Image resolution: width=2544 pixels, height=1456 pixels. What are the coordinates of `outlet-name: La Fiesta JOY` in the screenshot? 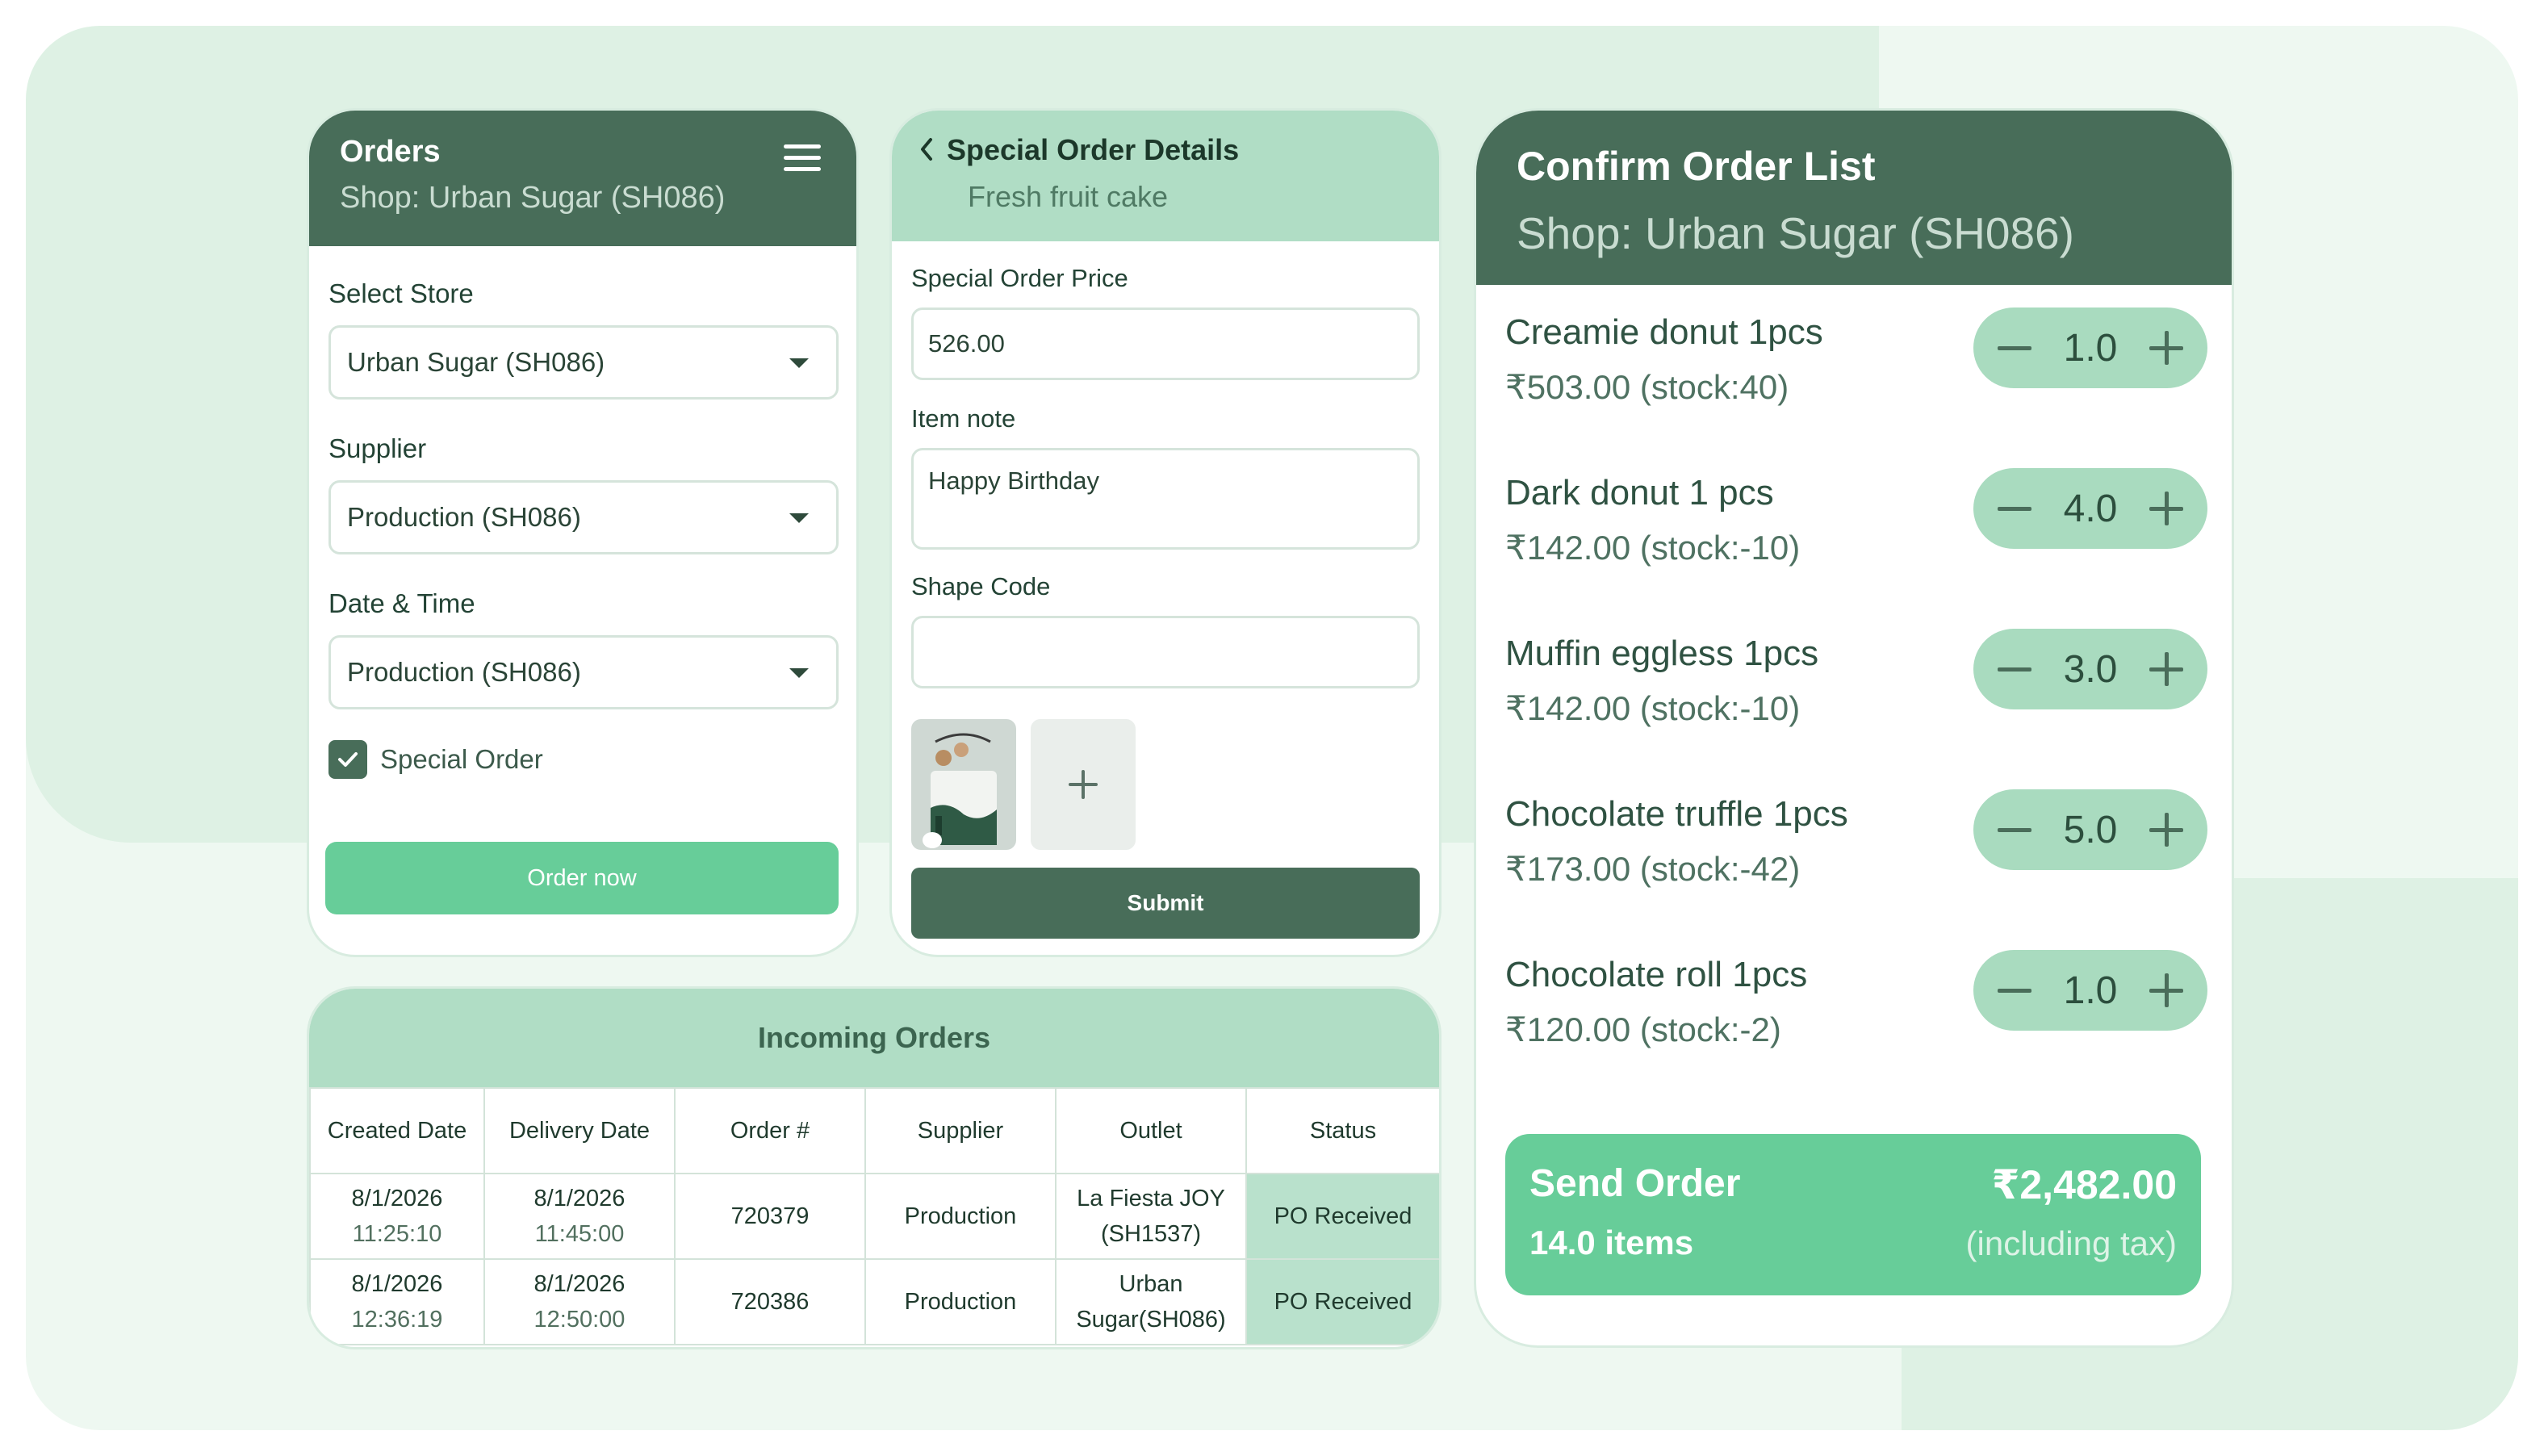 It's located at (1151, 1198).